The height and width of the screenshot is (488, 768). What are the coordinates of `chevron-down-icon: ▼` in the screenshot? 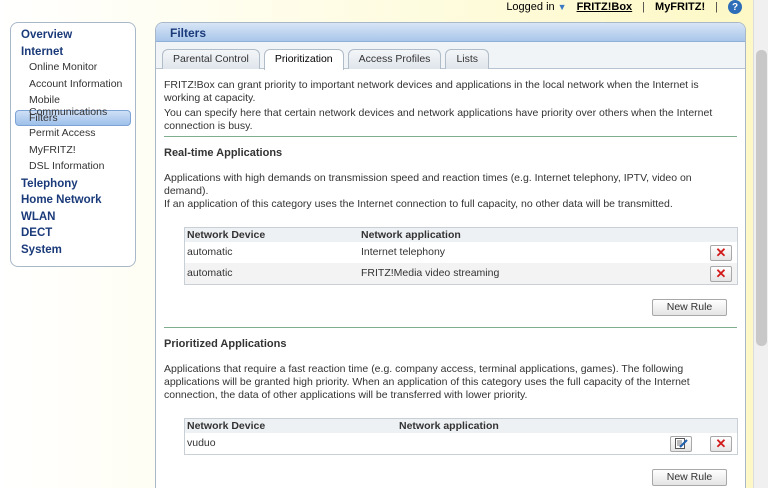 It's located at (562, 7).